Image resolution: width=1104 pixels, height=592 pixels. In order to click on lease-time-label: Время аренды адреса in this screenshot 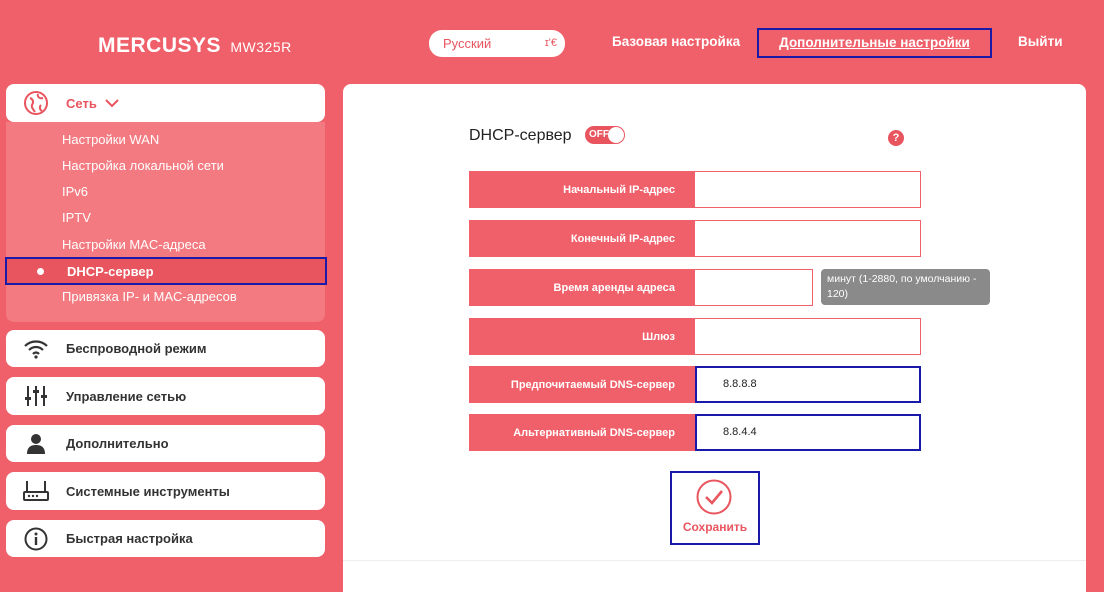, I will do `click(582, 287)`.